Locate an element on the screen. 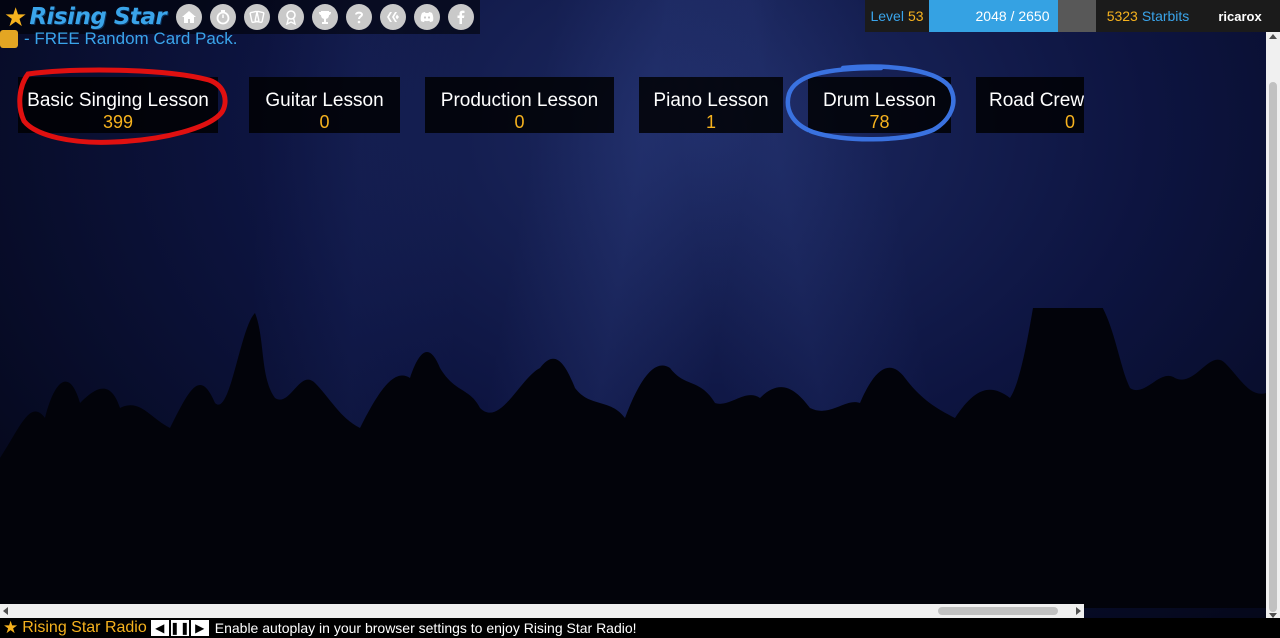  lesson-count: 78 is located at coordinates (879, 122).